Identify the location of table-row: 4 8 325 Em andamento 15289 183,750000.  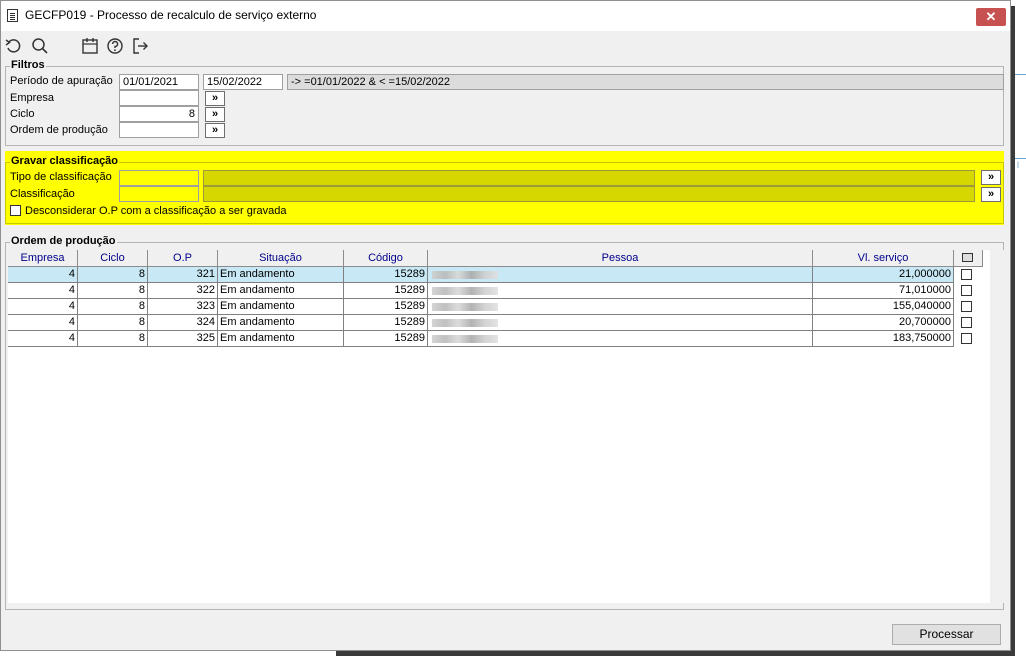
(495, 339).